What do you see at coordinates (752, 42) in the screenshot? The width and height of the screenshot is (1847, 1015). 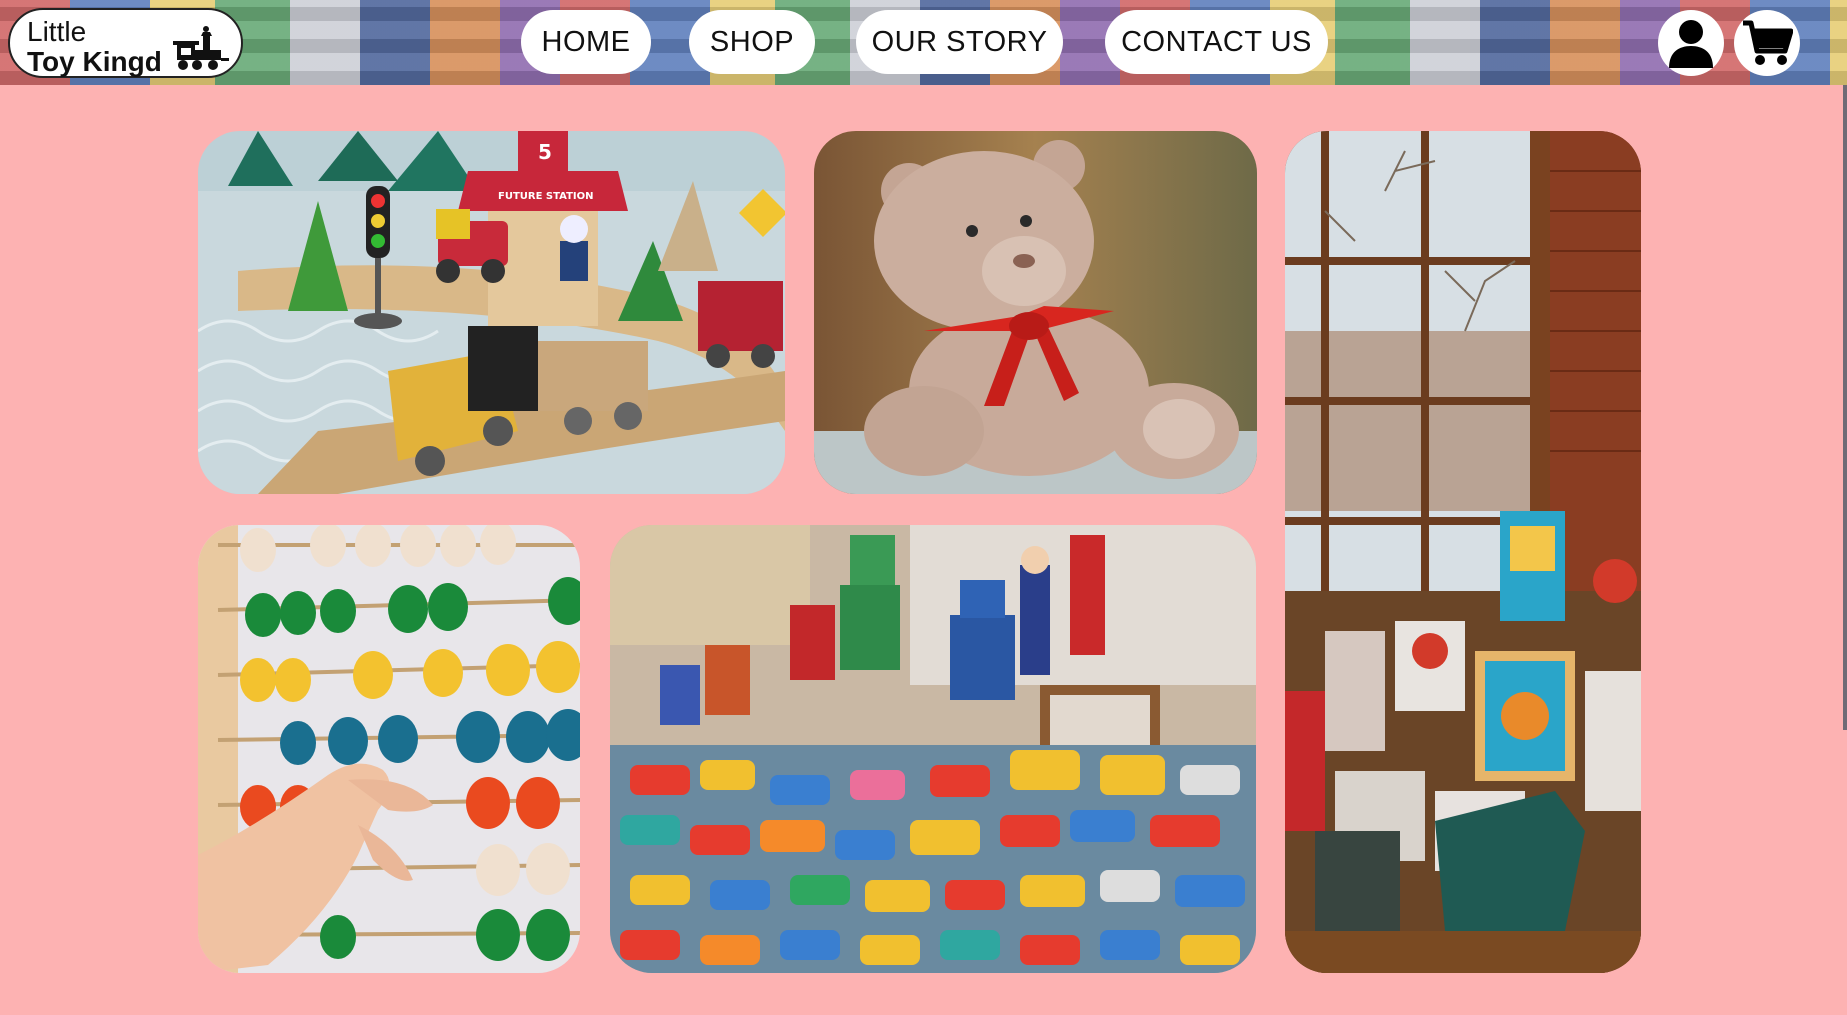 I see `nav-shop: SHOP` at bounding box center [752, 42].